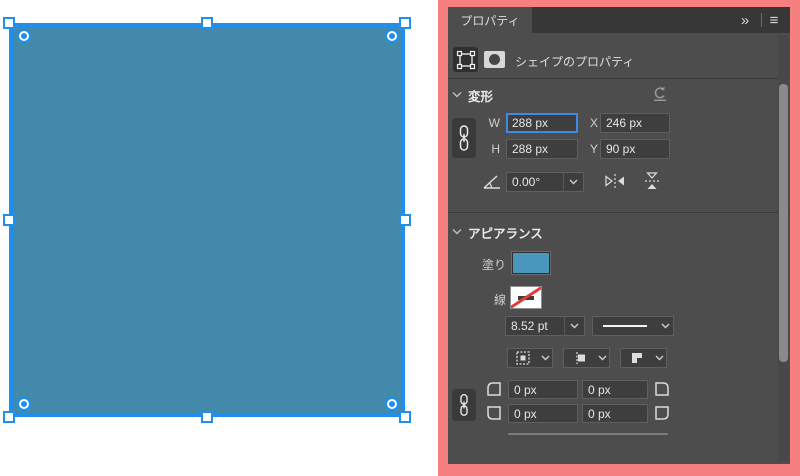  I want to click on tabstrip-divider, so click(761, 20).